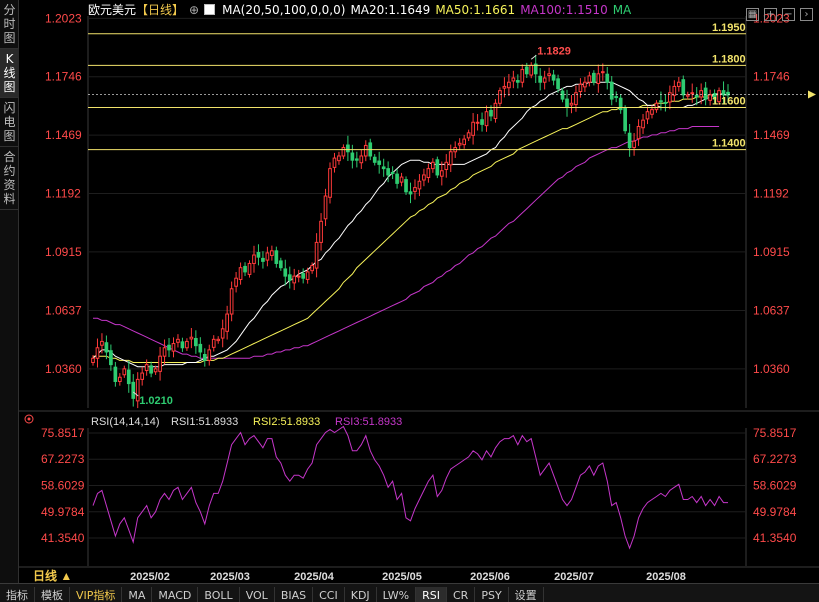  I want to click on time-label: 2025/07, so click(574, 577).